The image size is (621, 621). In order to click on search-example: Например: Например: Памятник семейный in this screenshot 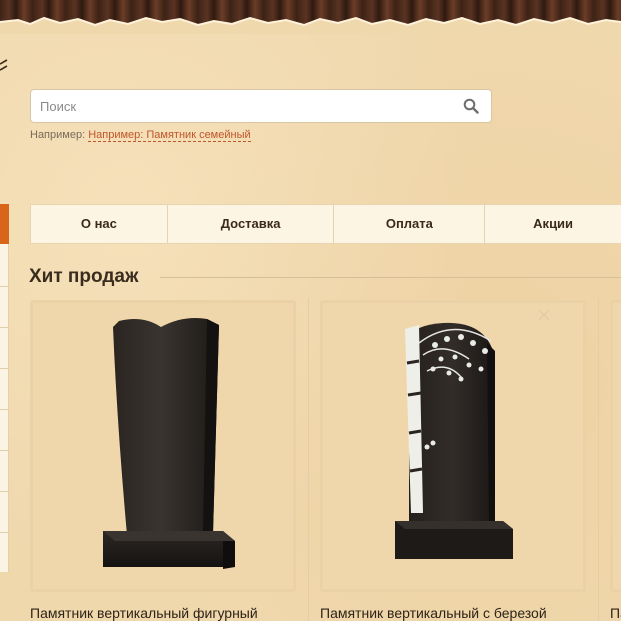, I will do `click(140, 135)`.